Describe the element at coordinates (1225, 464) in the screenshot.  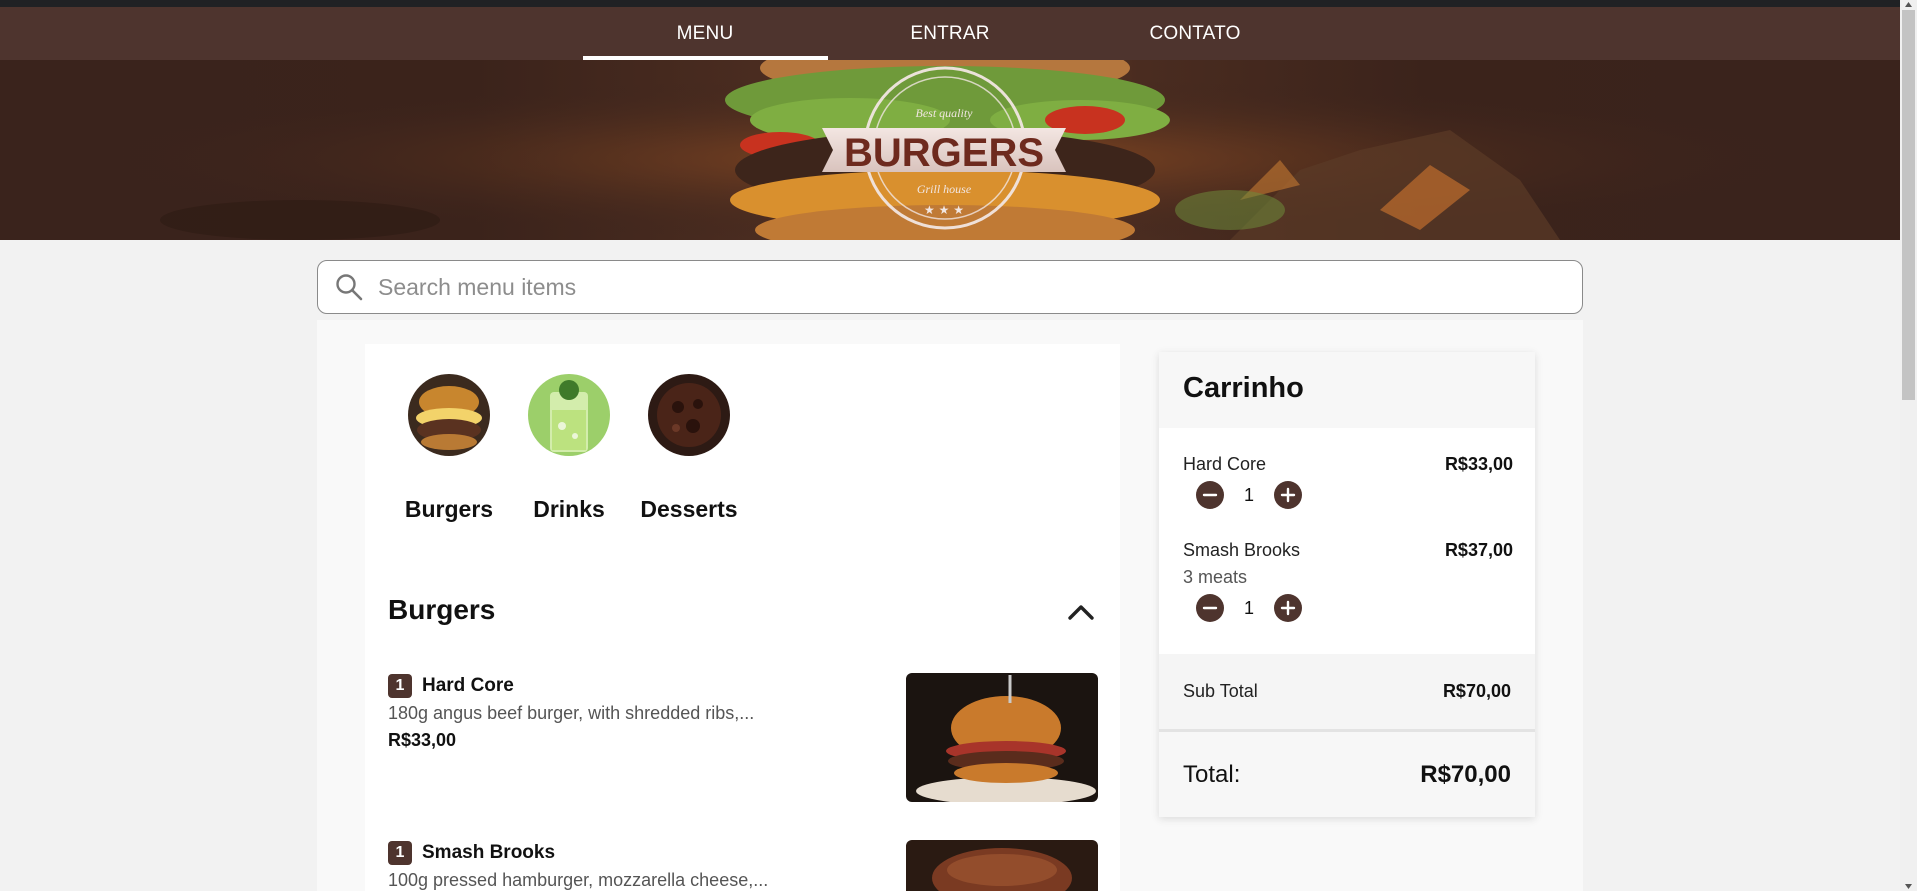
I see `cart-item-name: Hard Core` at that location.